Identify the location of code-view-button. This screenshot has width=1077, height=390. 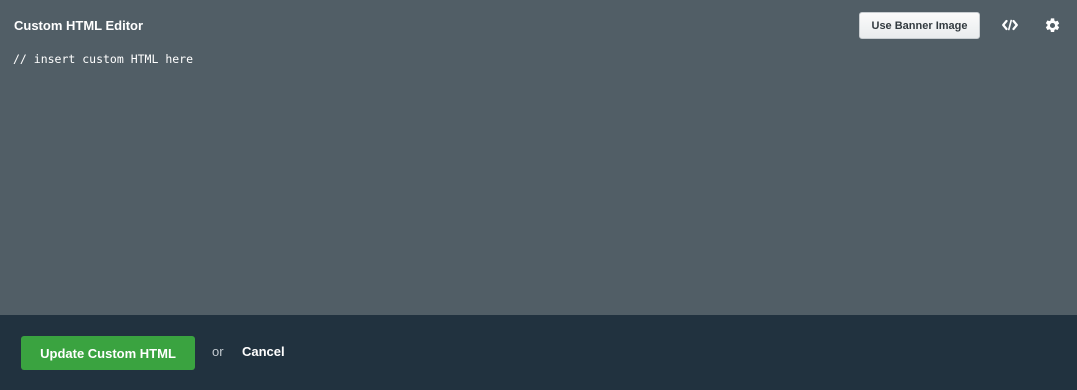
(1010, 25).